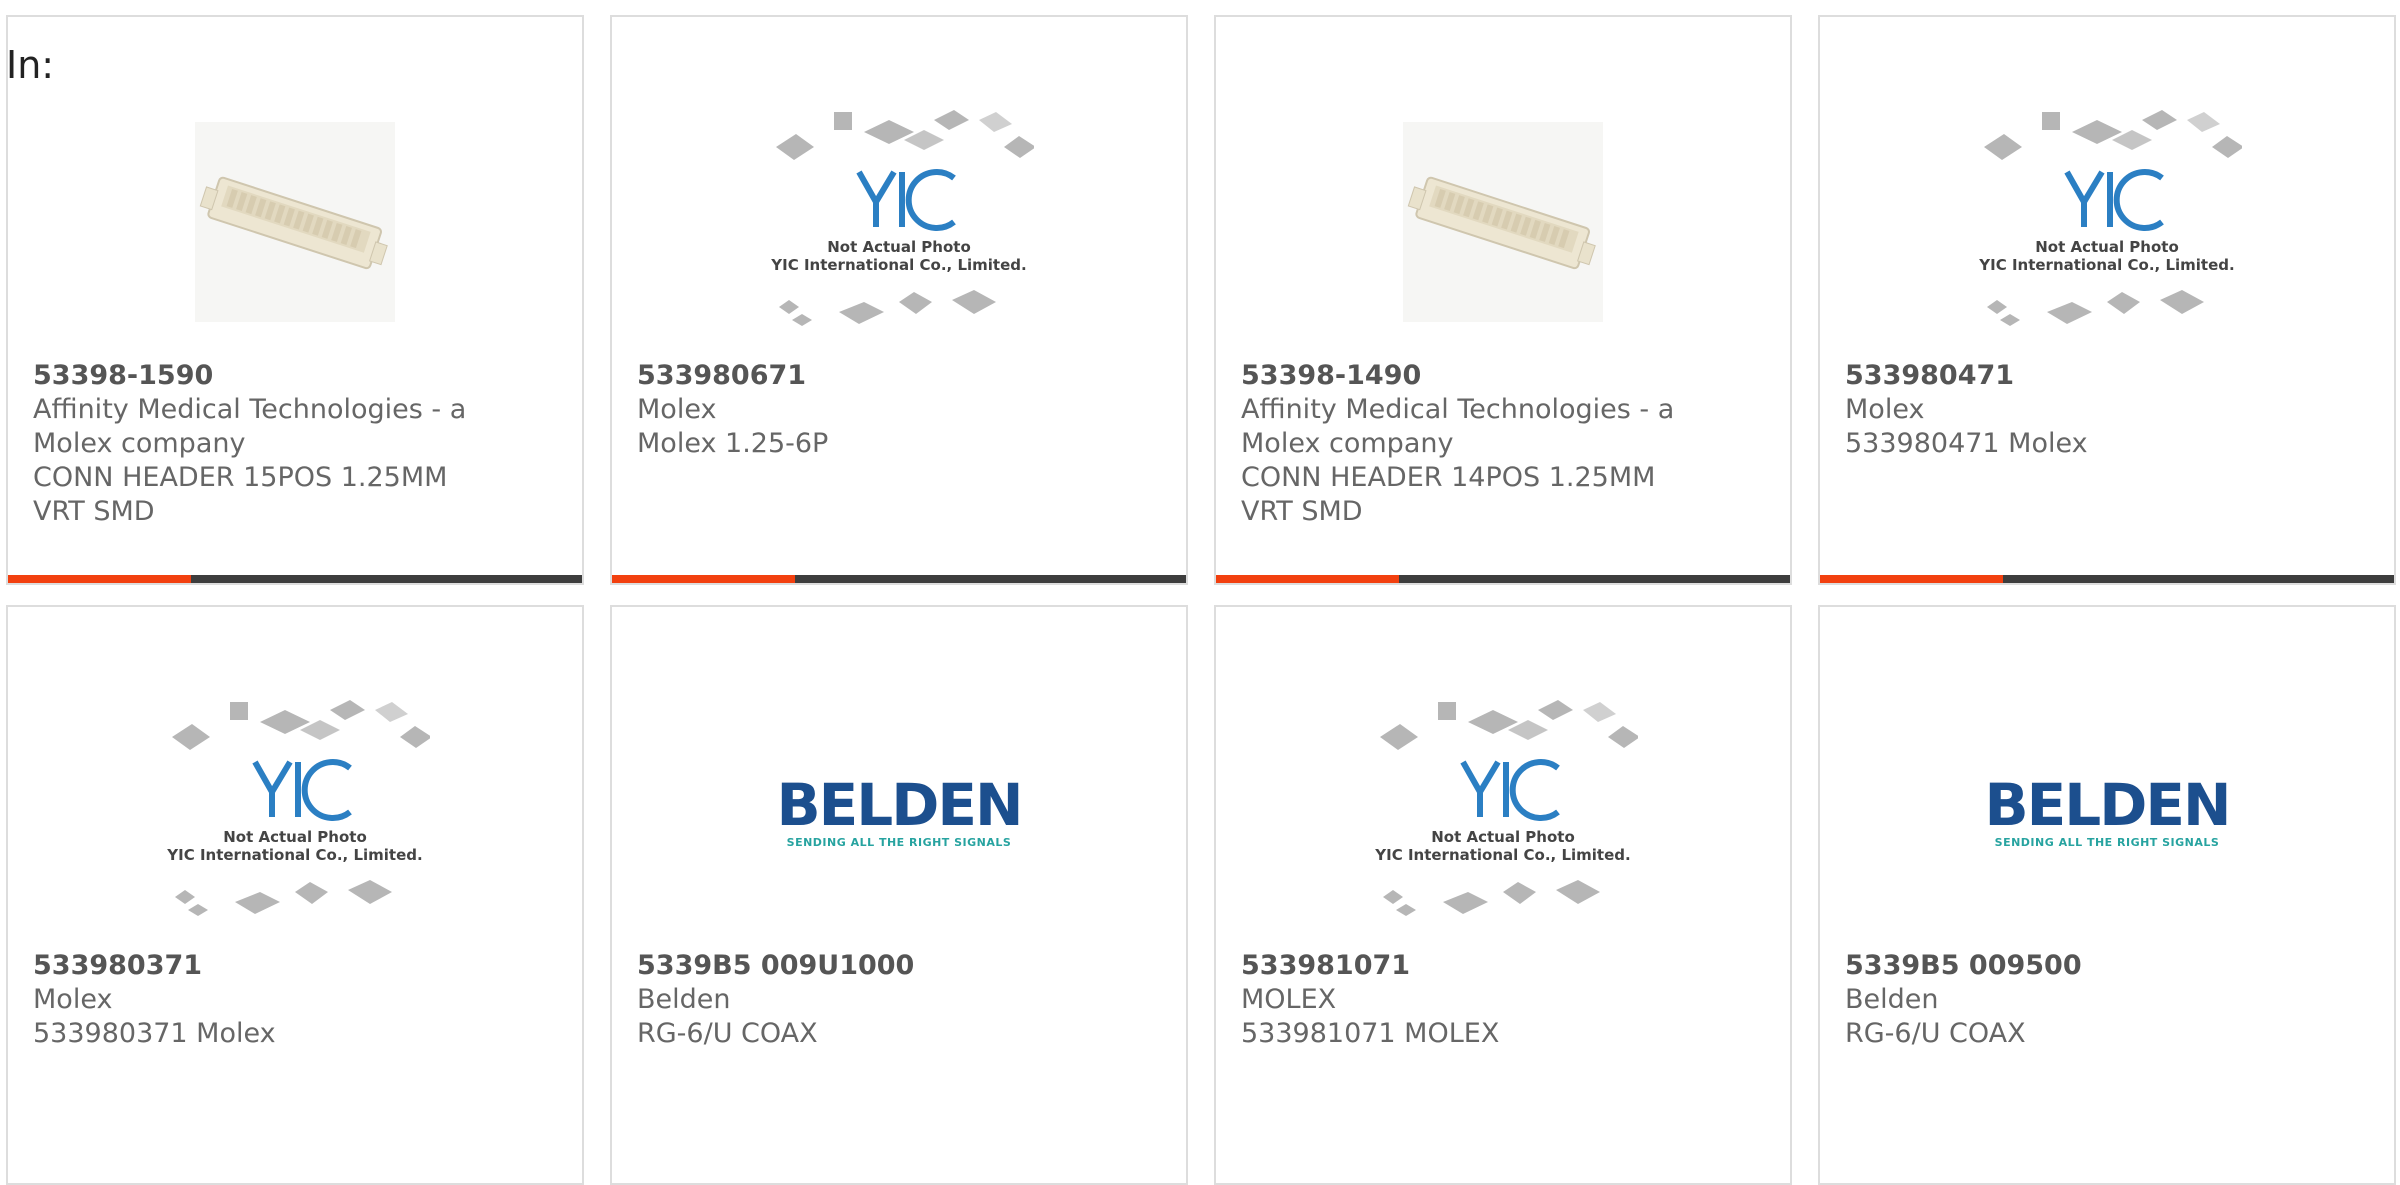 The width and height of the screenshot is (2400, 1185). I want to click on description: 533980371 Molex, so click(154, 1033).